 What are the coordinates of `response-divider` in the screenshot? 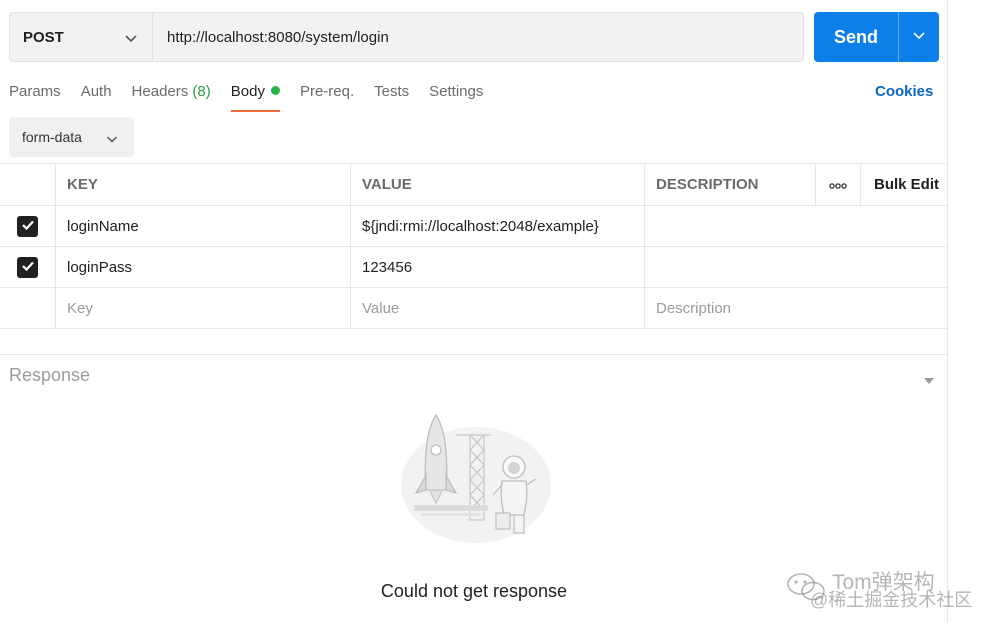 It's located at (474, 354).